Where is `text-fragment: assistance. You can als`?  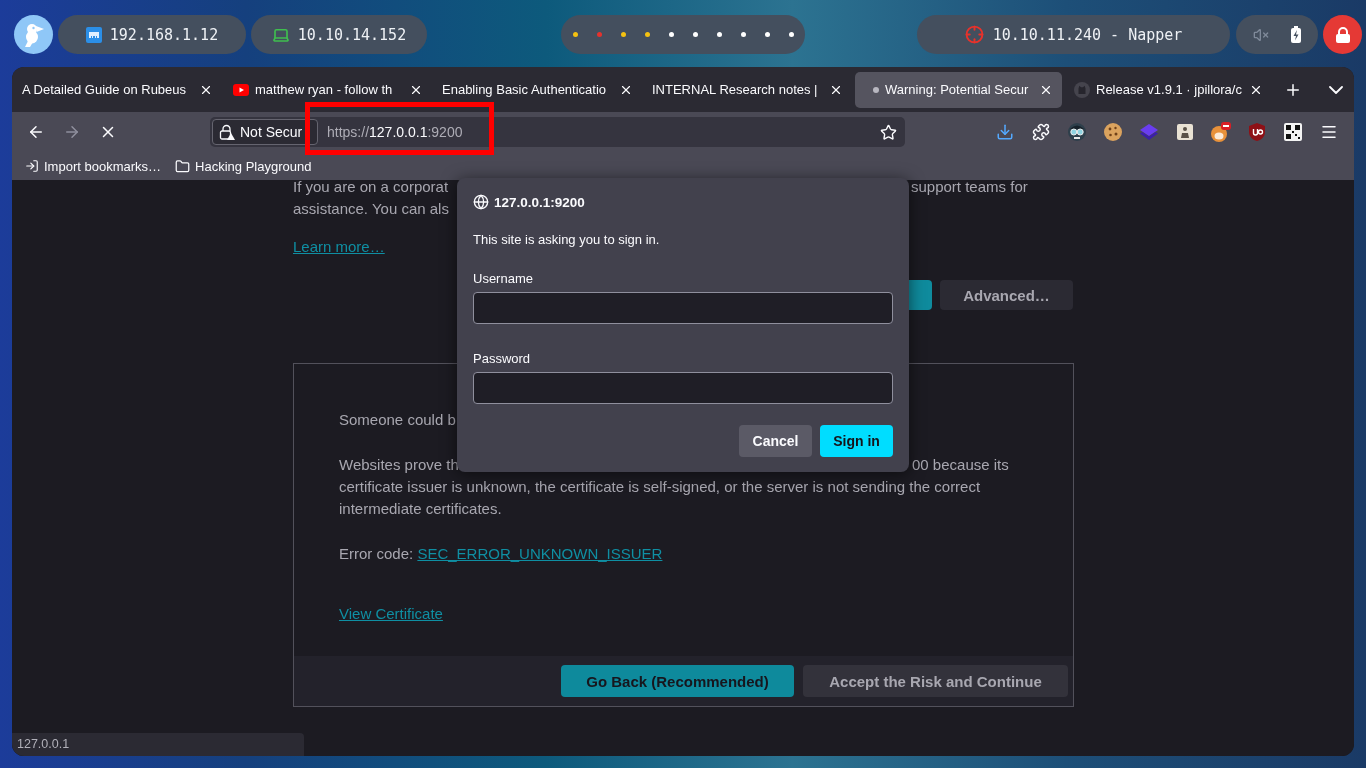 text-fragment: assistance. You can als is located at coordinates (371, 209).